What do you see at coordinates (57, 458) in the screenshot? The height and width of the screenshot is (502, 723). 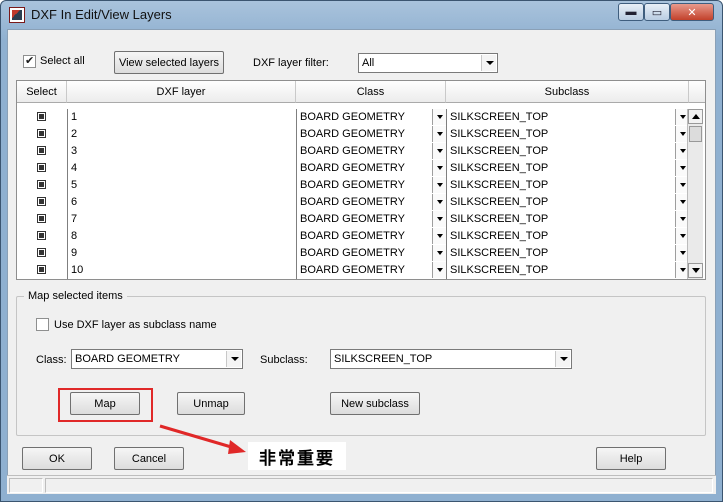 I see `ok-button: OK` at bounding box center [57, 458].